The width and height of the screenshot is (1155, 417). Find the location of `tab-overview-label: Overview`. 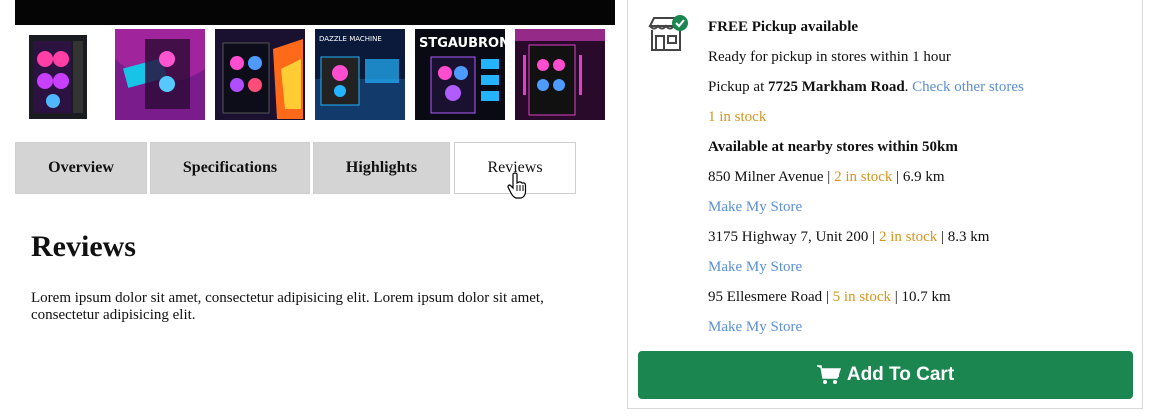

tab-overview-label: Overview is located at coordinates (81, 167).